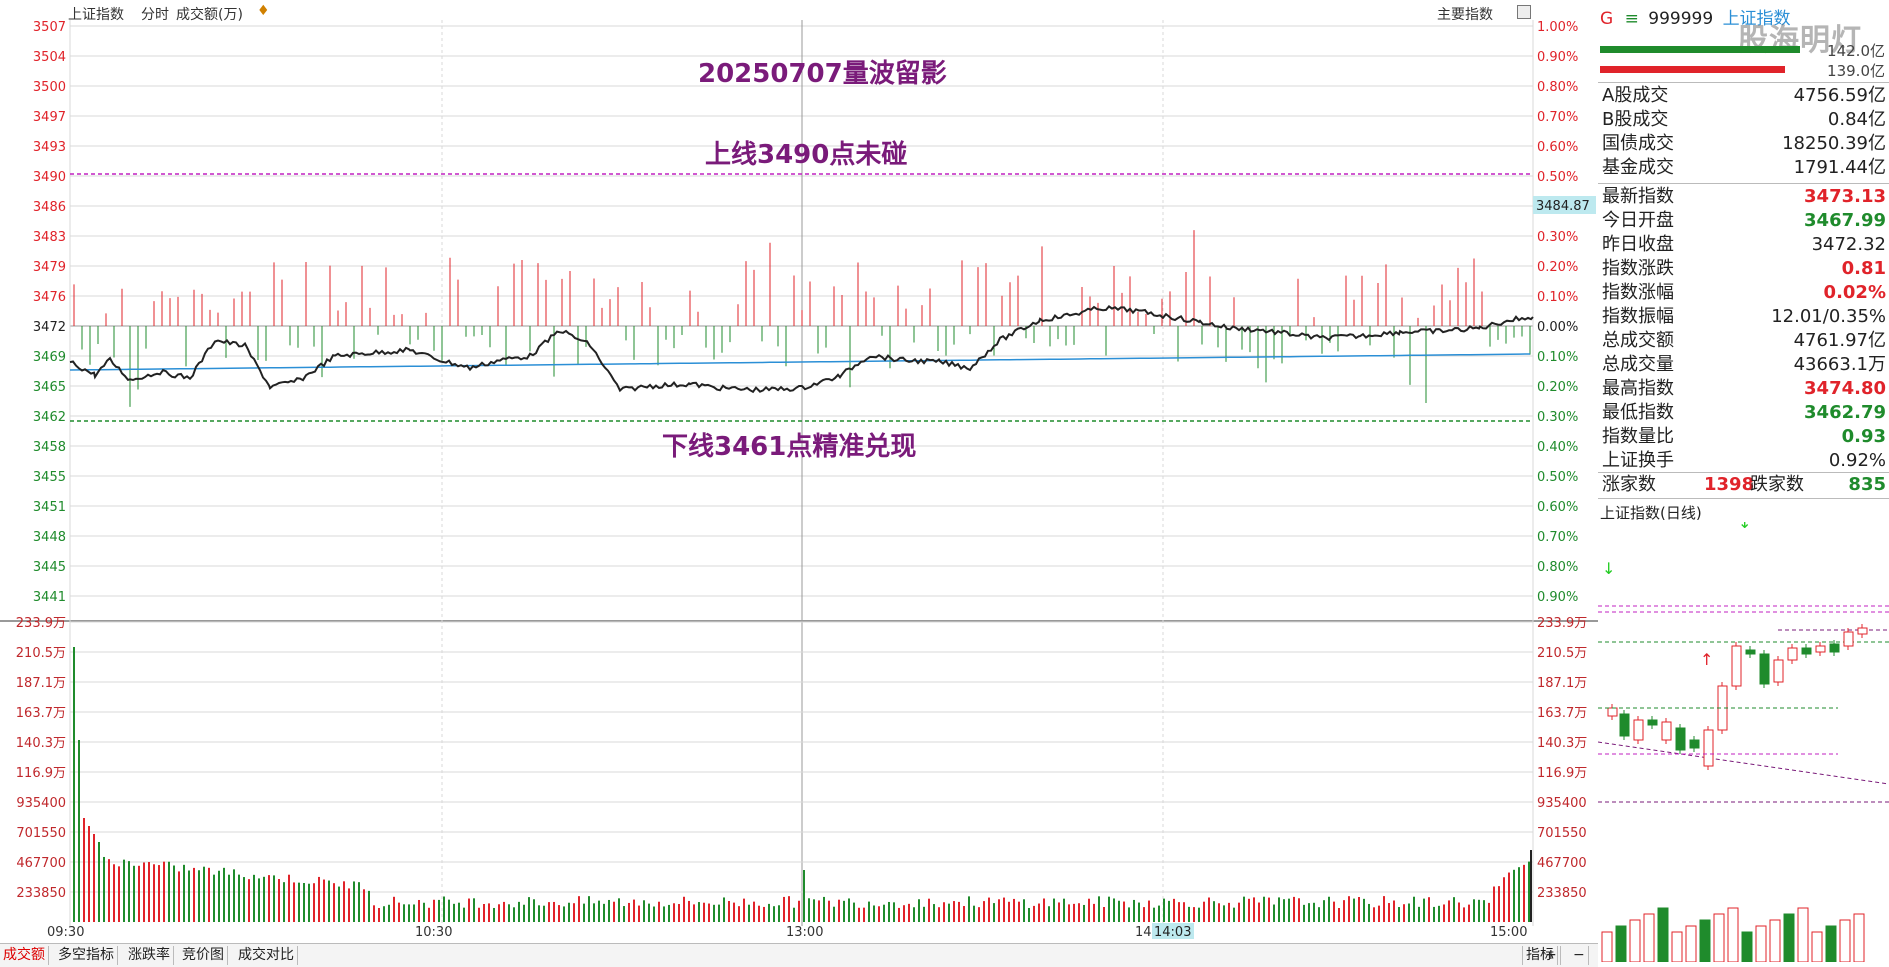 Image resolution: width=1889 pixels, height=967 pixels. Describe the element at coordinates (263, 11) in the screenshot. I see `bell-icon: ♦` at that location.